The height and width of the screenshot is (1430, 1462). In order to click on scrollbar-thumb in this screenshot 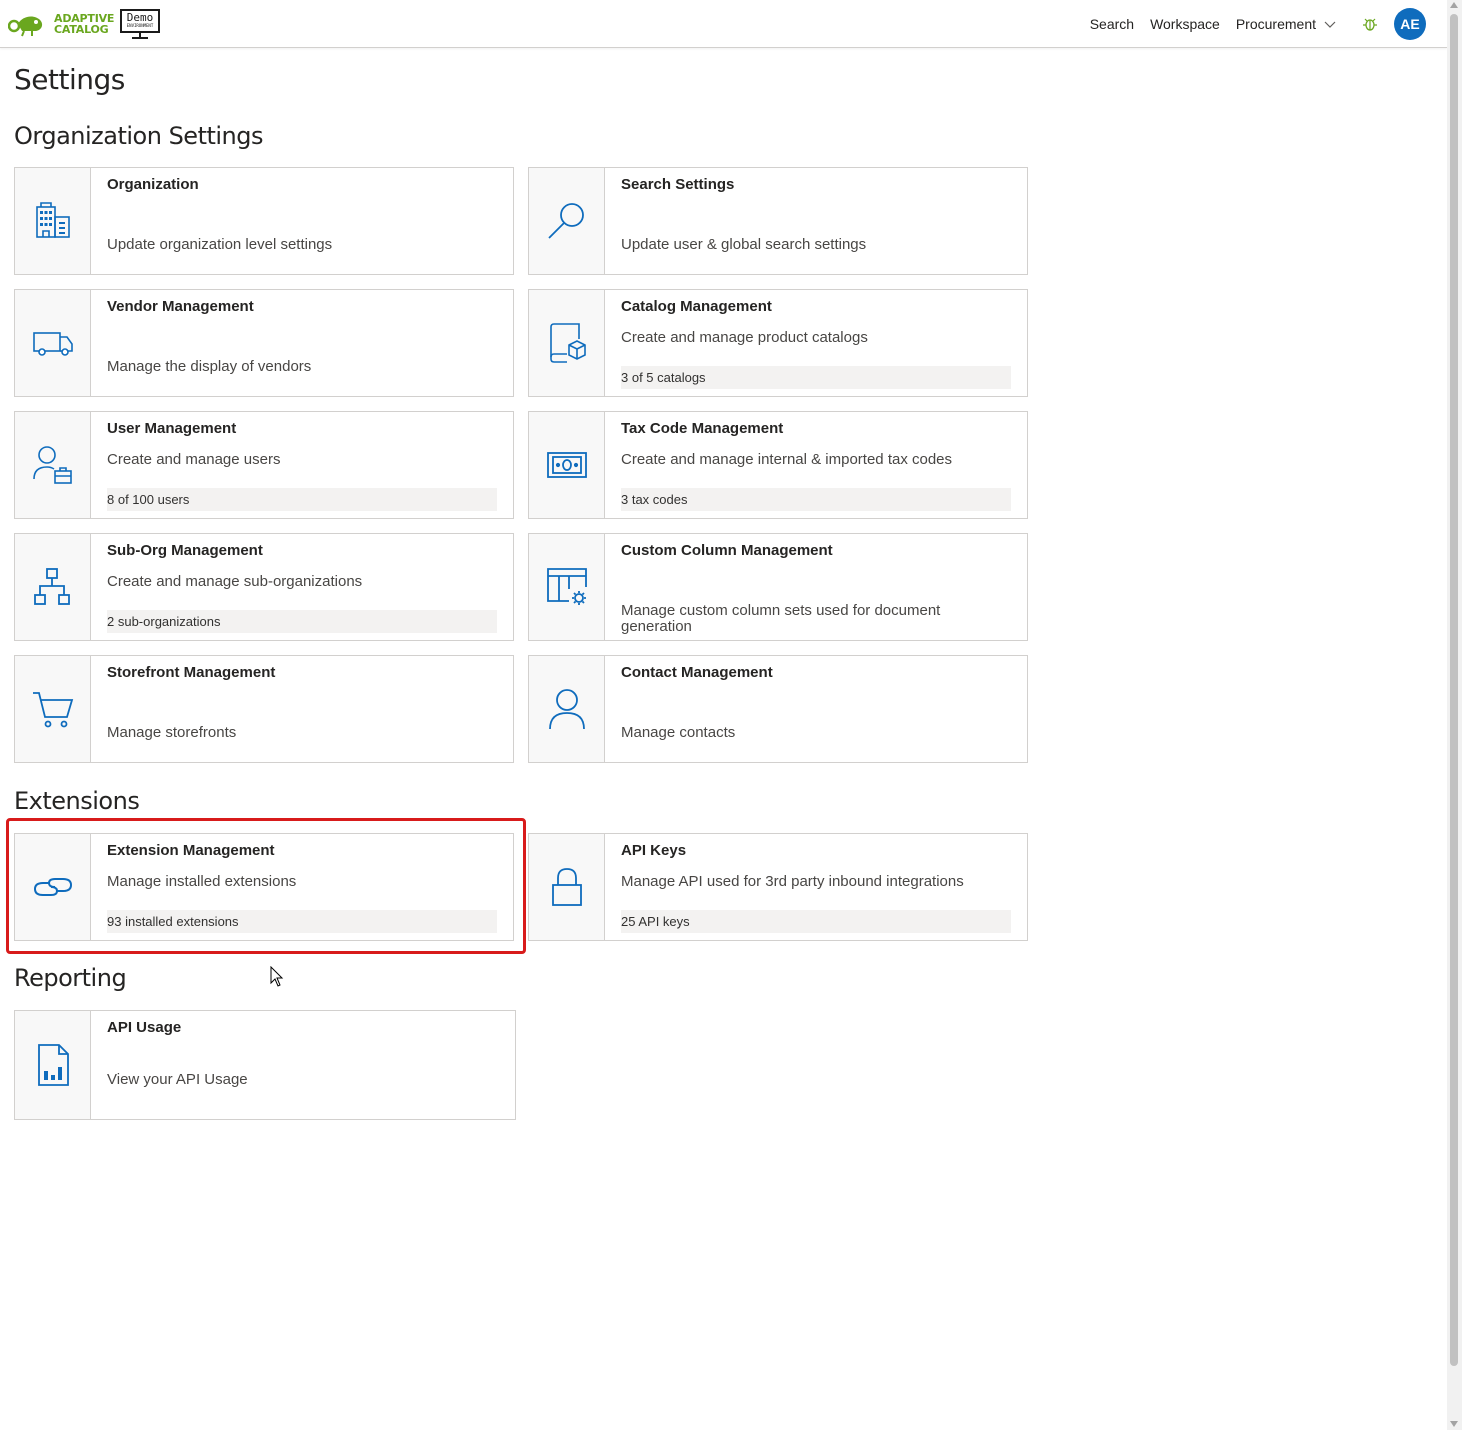, I will do `click(1454, 690)`.